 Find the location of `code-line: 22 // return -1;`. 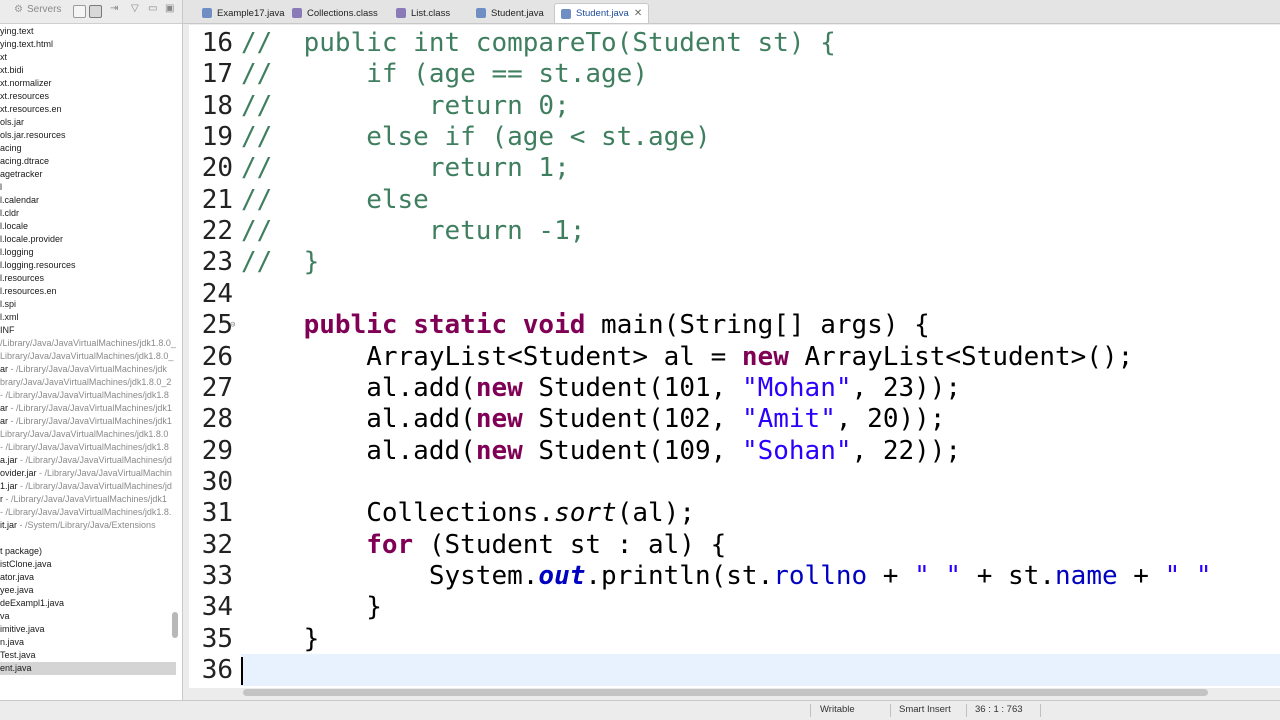

code-line: 22 // return -1; is located at coordinates (734, 231).